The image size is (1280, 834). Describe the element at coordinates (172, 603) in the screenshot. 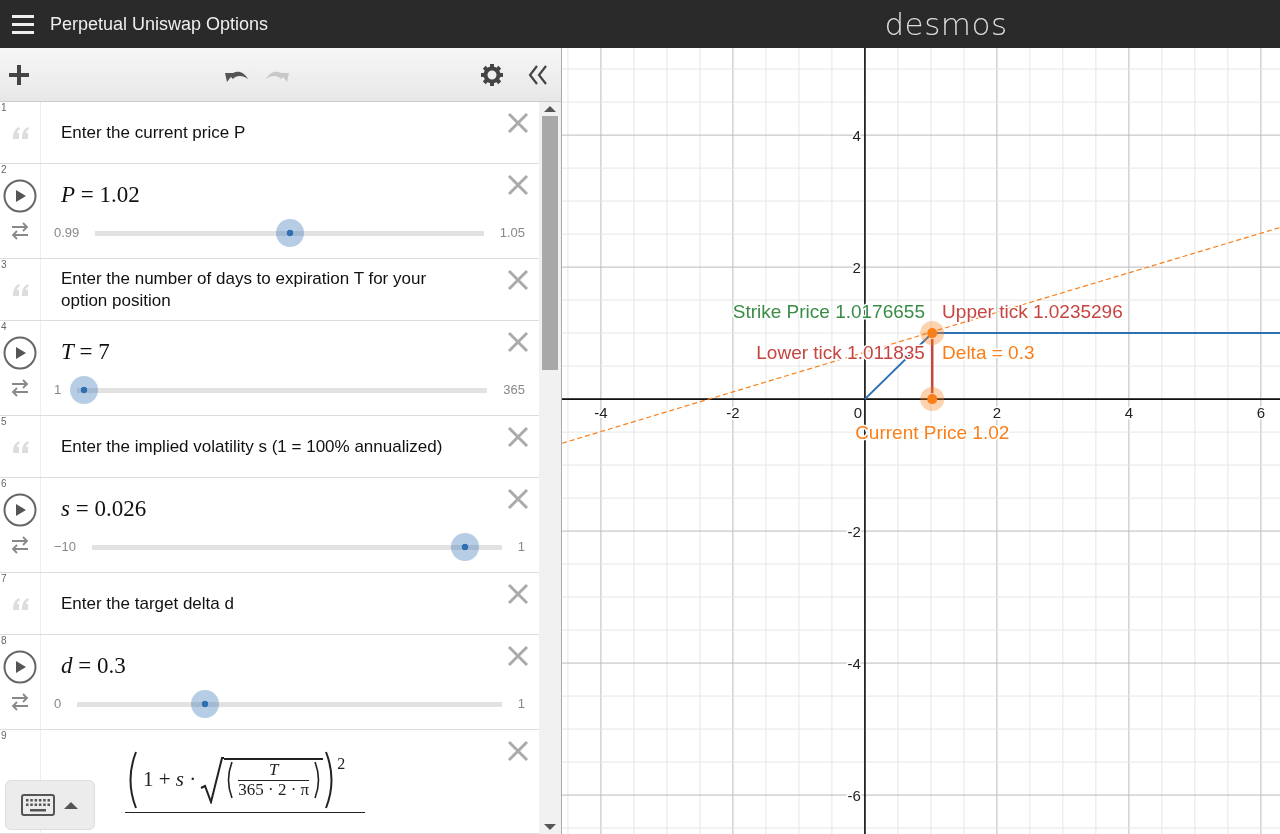

I see `note-text: Enter the target delta d` at that location.